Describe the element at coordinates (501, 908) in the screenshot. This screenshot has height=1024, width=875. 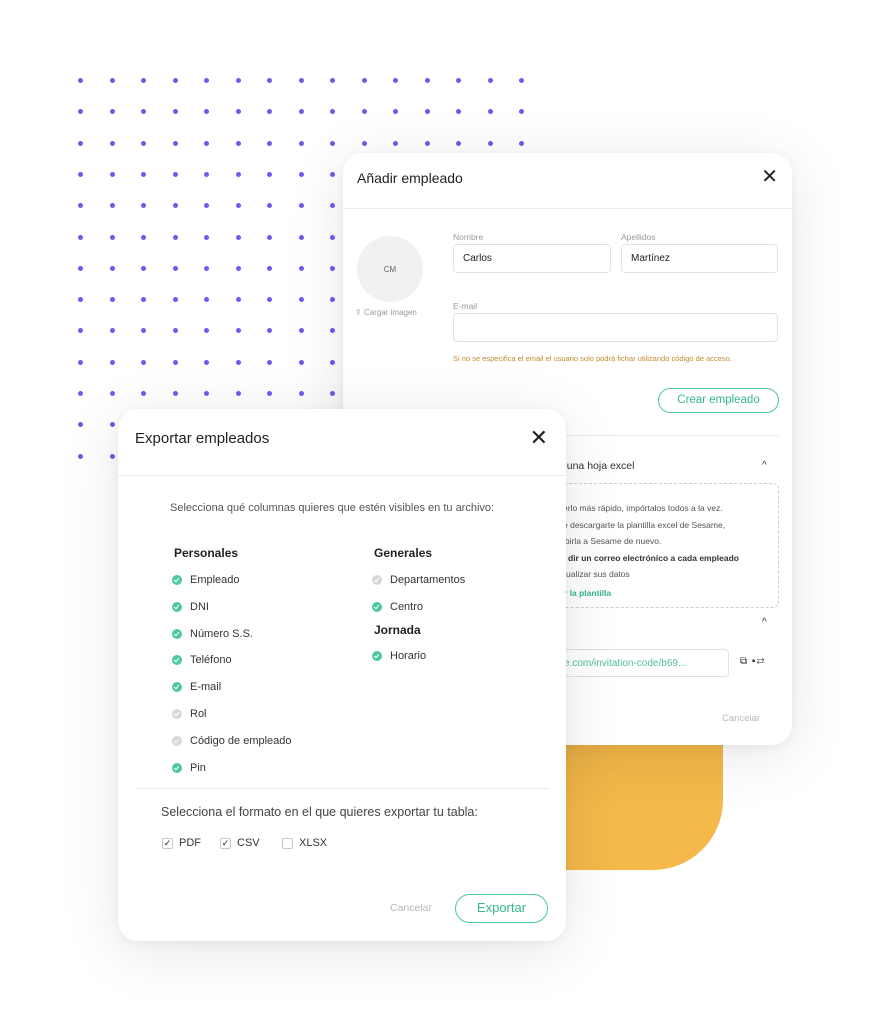
I see `export-button: Exportar` at that location.